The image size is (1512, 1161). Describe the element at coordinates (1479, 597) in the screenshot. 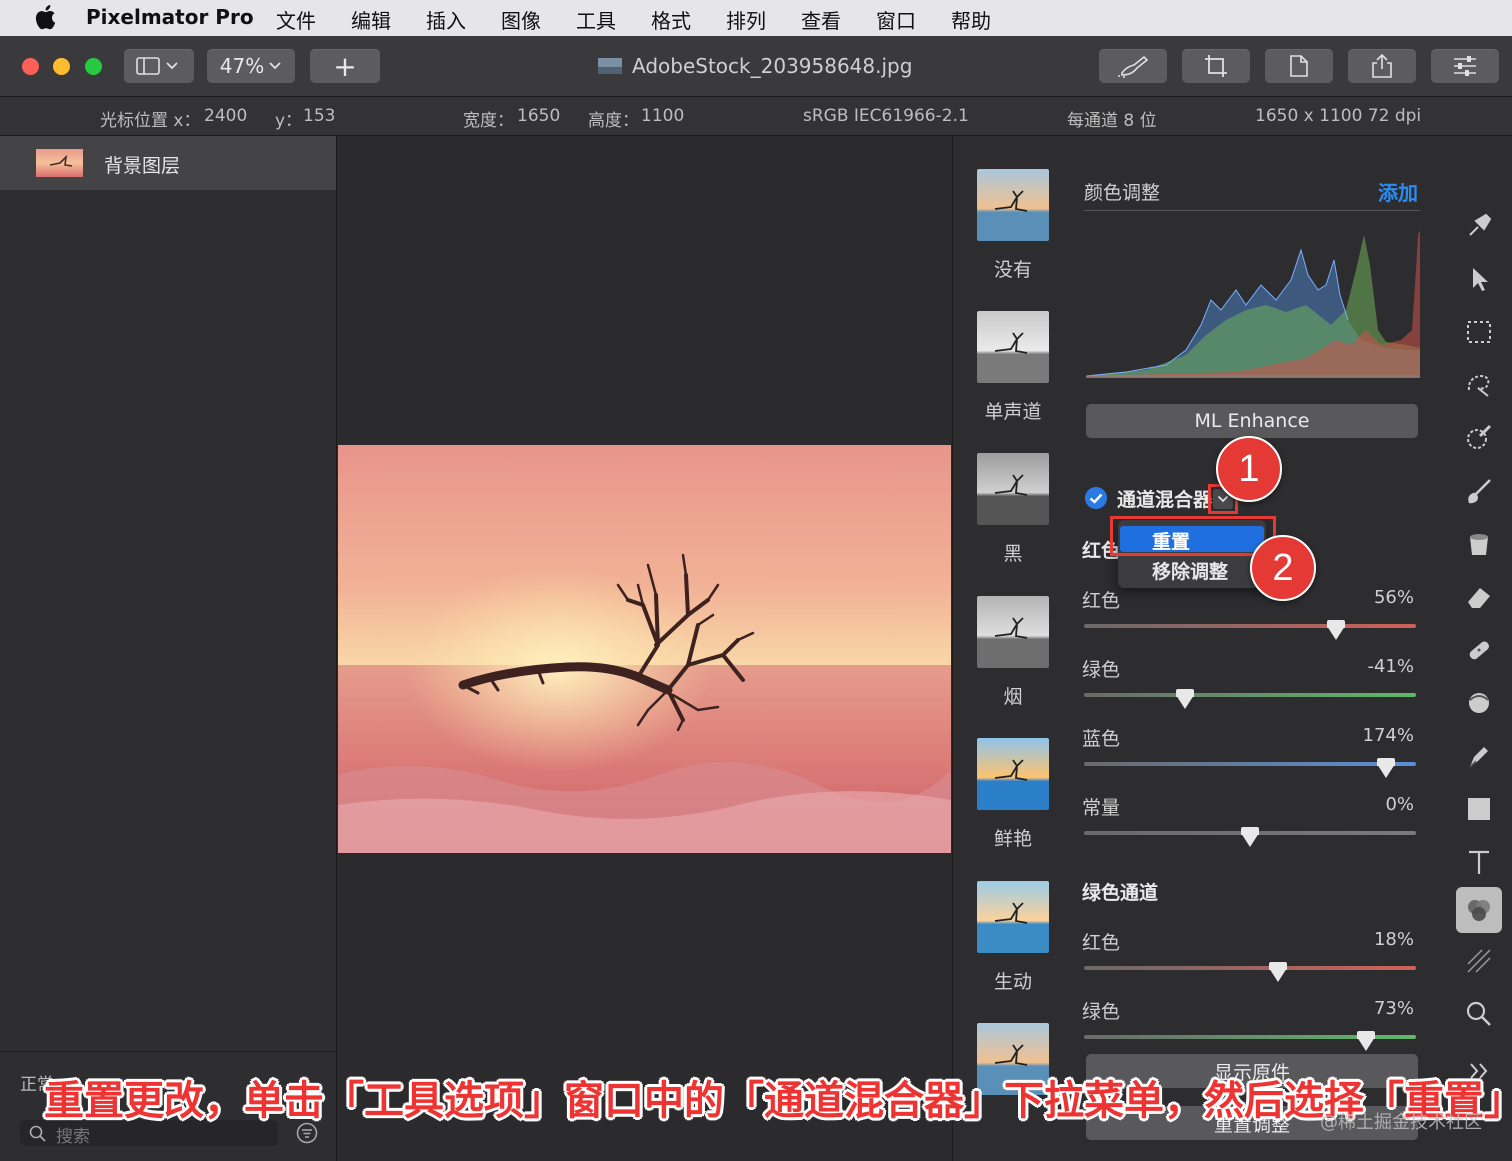

I see `eraser-icon` at that location.